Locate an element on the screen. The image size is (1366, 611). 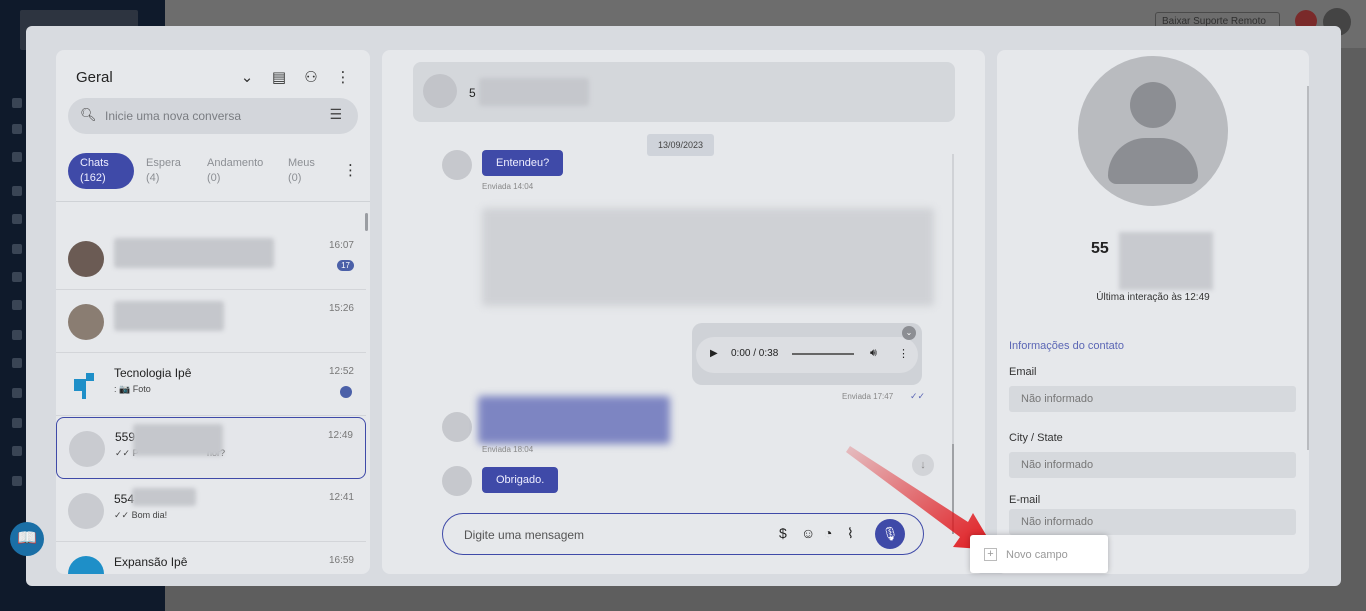
add-field-button: + Novo campo is located at coordinates (1039, 554).